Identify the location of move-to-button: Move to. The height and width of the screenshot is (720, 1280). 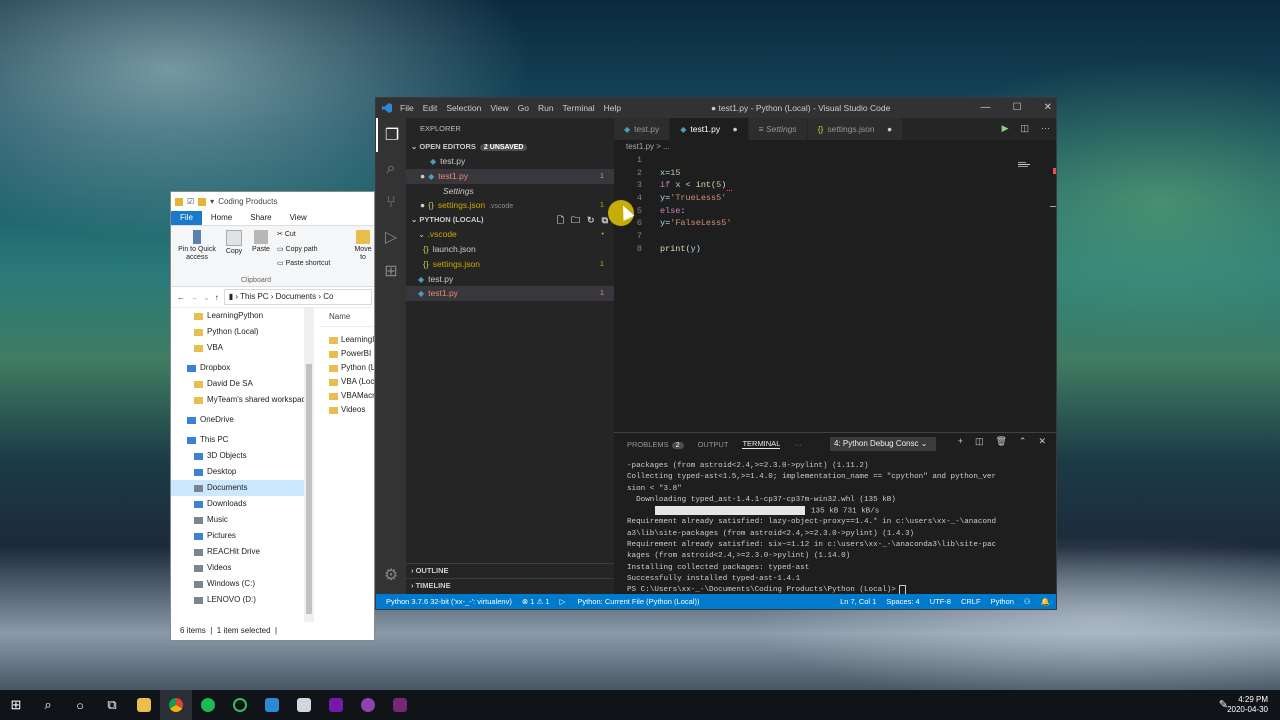
(362, 246).